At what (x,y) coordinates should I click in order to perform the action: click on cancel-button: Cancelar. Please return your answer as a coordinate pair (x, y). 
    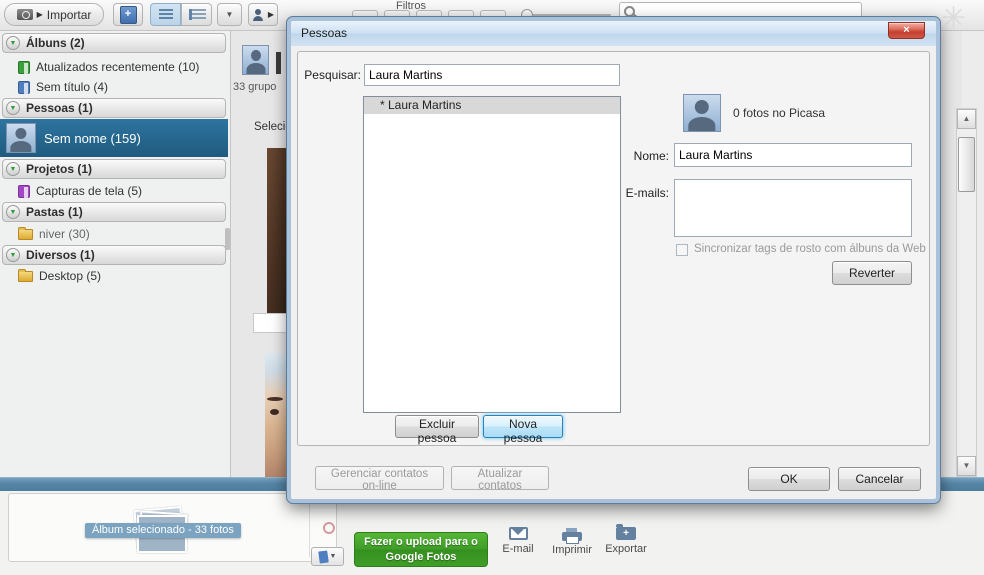
    Looking at the image, I should click on (879, 479).